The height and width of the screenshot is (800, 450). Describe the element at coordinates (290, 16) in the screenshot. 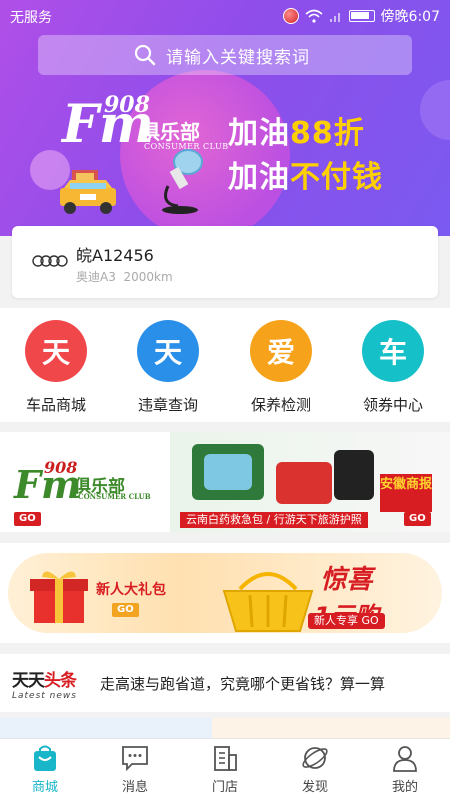

I see `notification-ball-icon` at that location.